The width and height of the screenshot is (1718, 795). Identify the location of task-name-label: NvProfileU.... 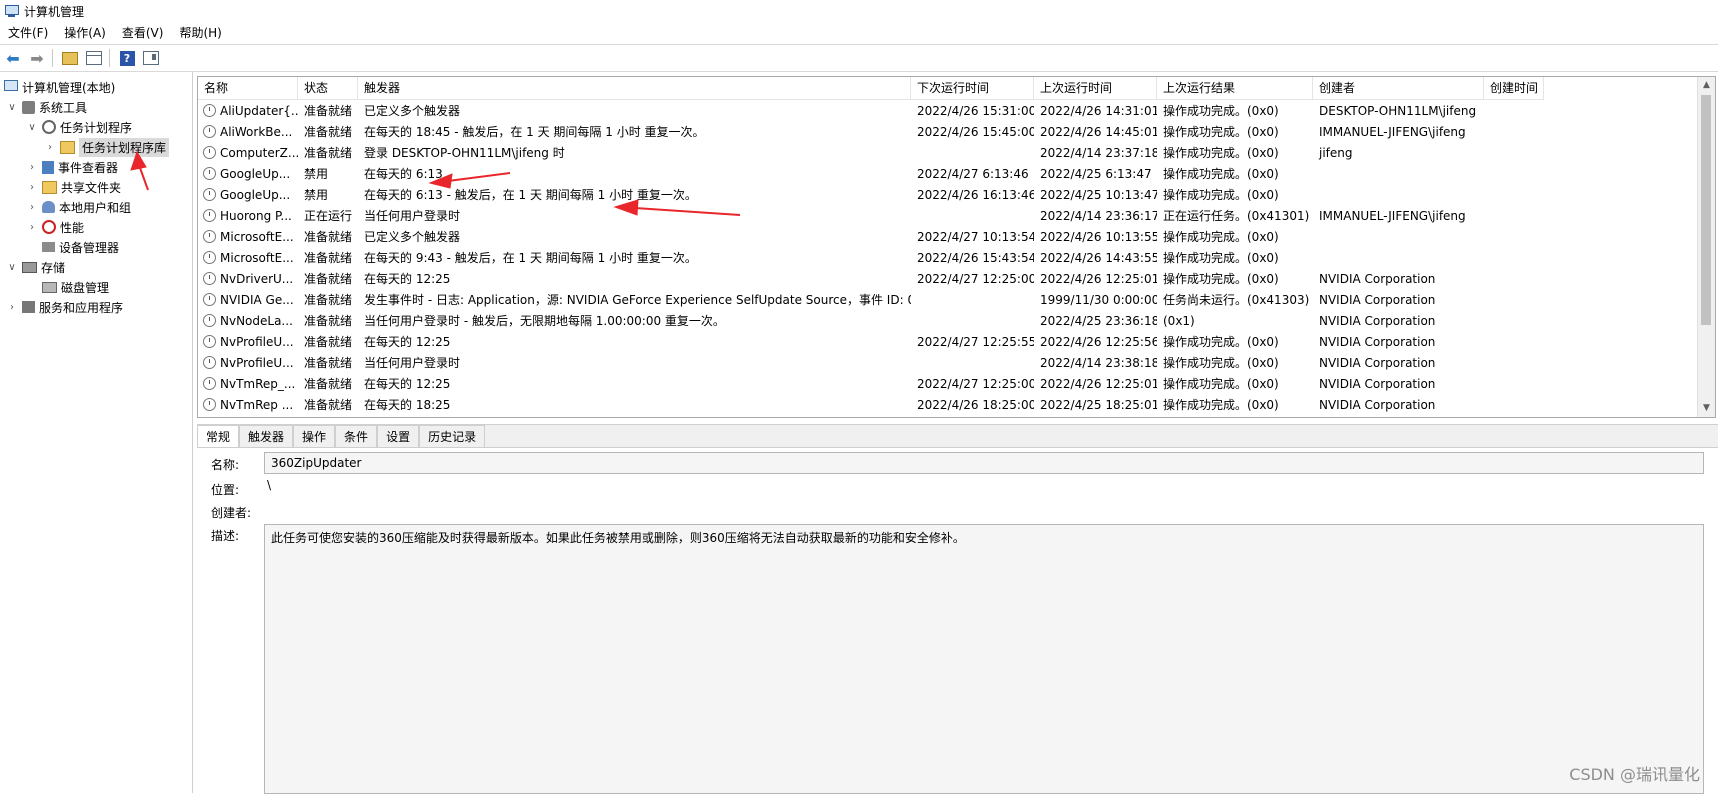
(257, 362).